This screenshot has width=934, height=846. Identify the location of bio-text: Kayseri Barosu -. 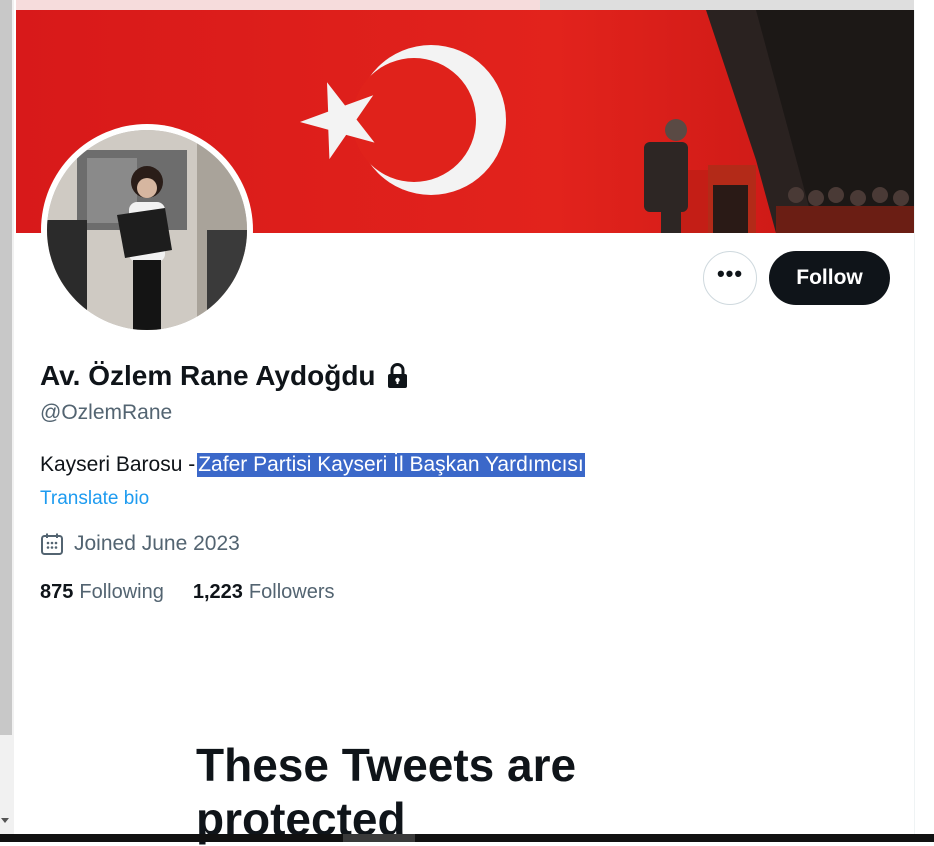
(118, 464).